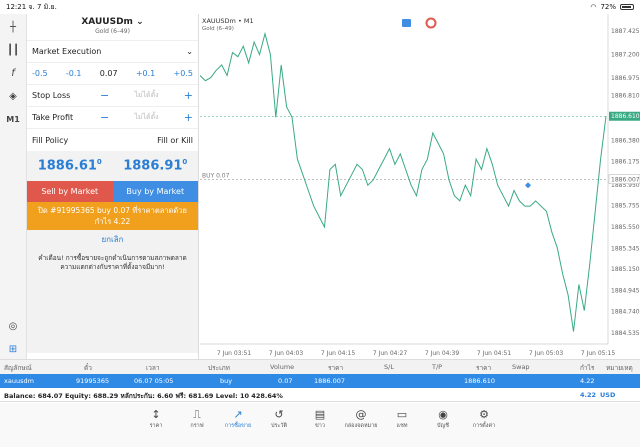 The width and height of the screenshot is (640, 447). Describe the element at coordinates (443, 414) in the screenshot. I see `account-icon: ◉` at that location.